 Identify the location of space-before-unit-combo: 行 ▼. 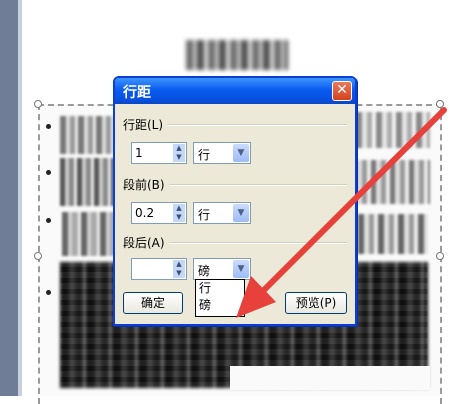
(222, 213).